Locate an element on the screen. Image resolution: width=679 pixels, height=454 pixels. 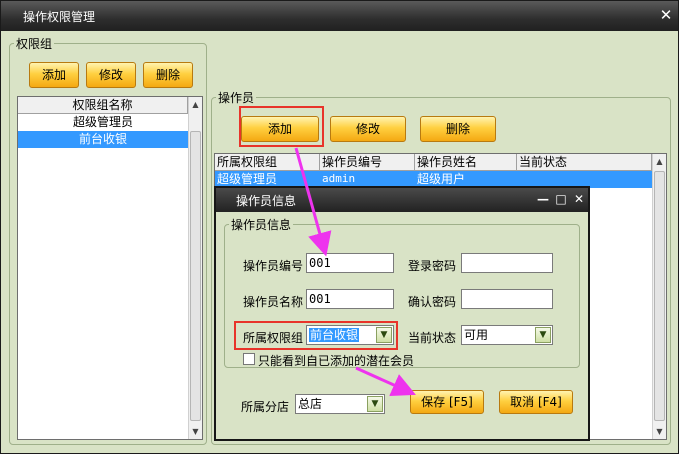
perm-delete-button: 删除 is located at coordinates (168, 75).